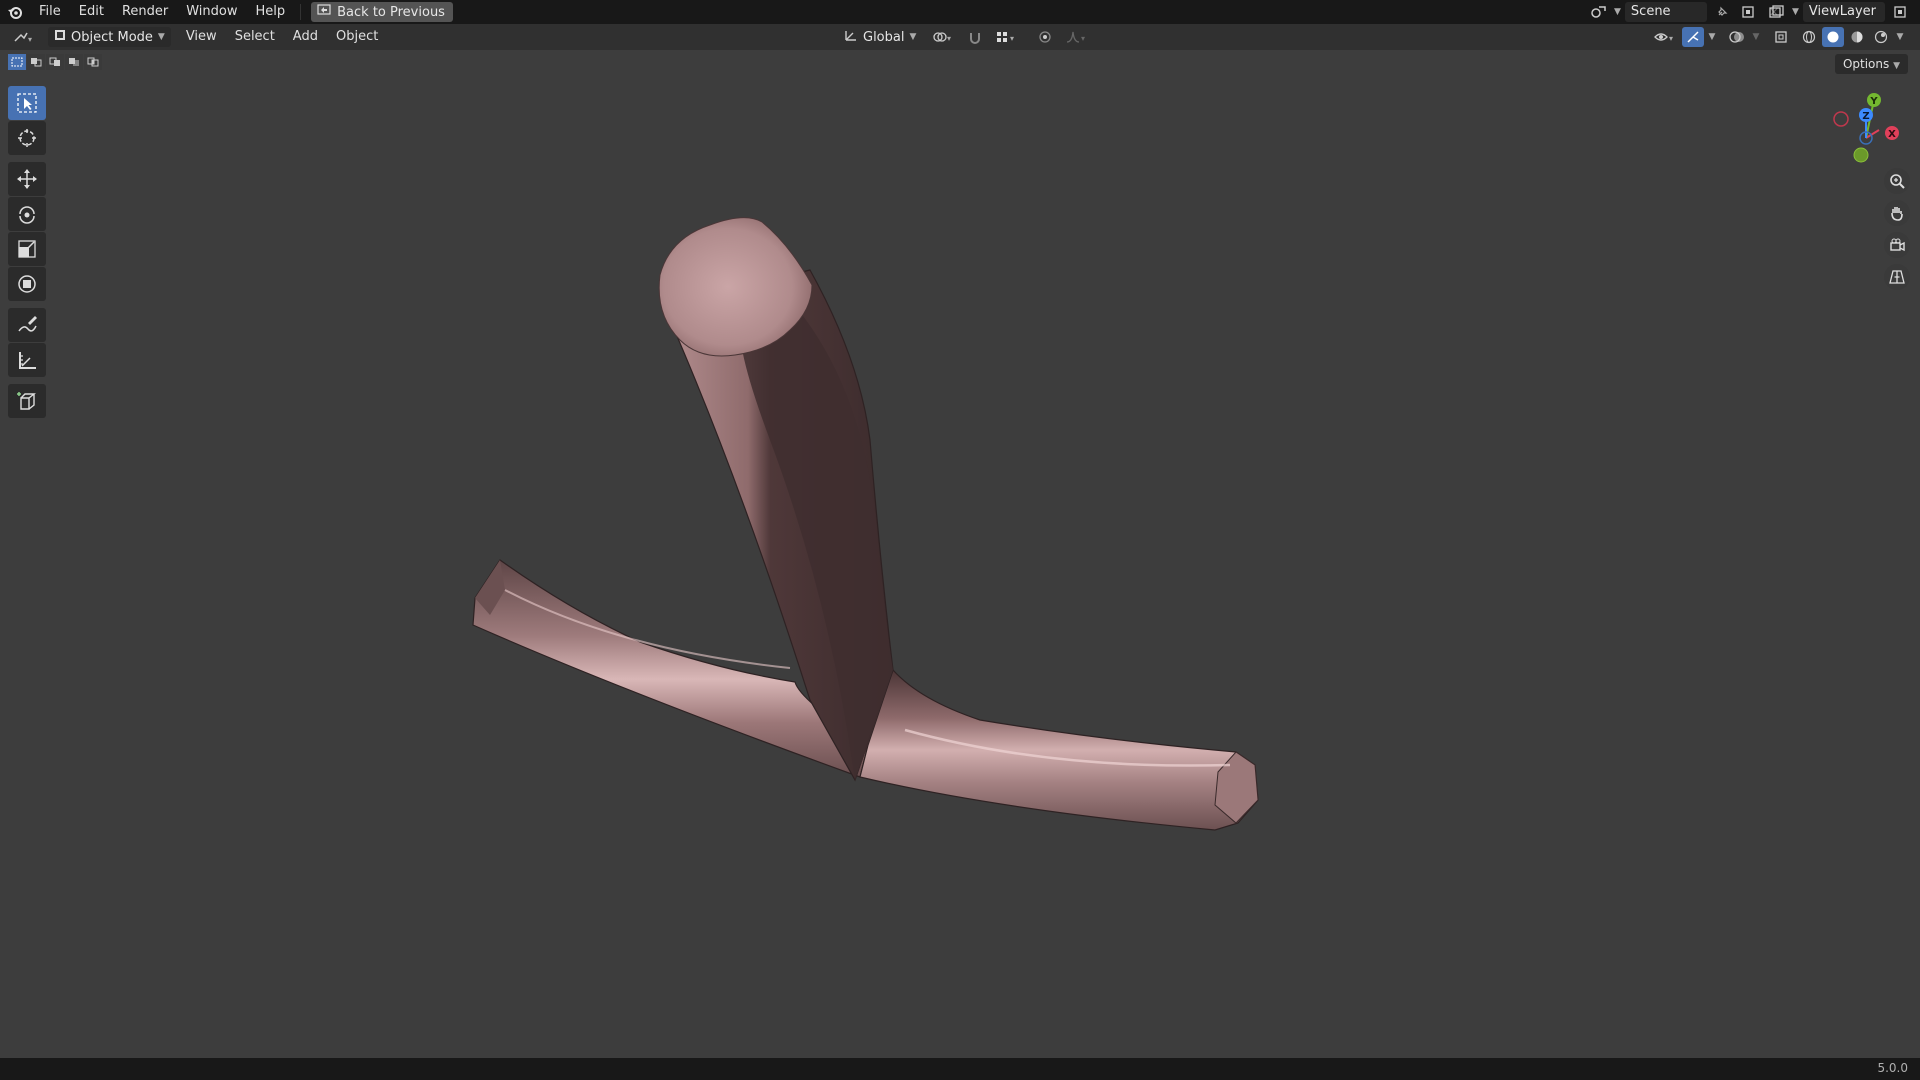 The image size is (1920, 1080). I want to click on screen-icon, so click(324, 12).